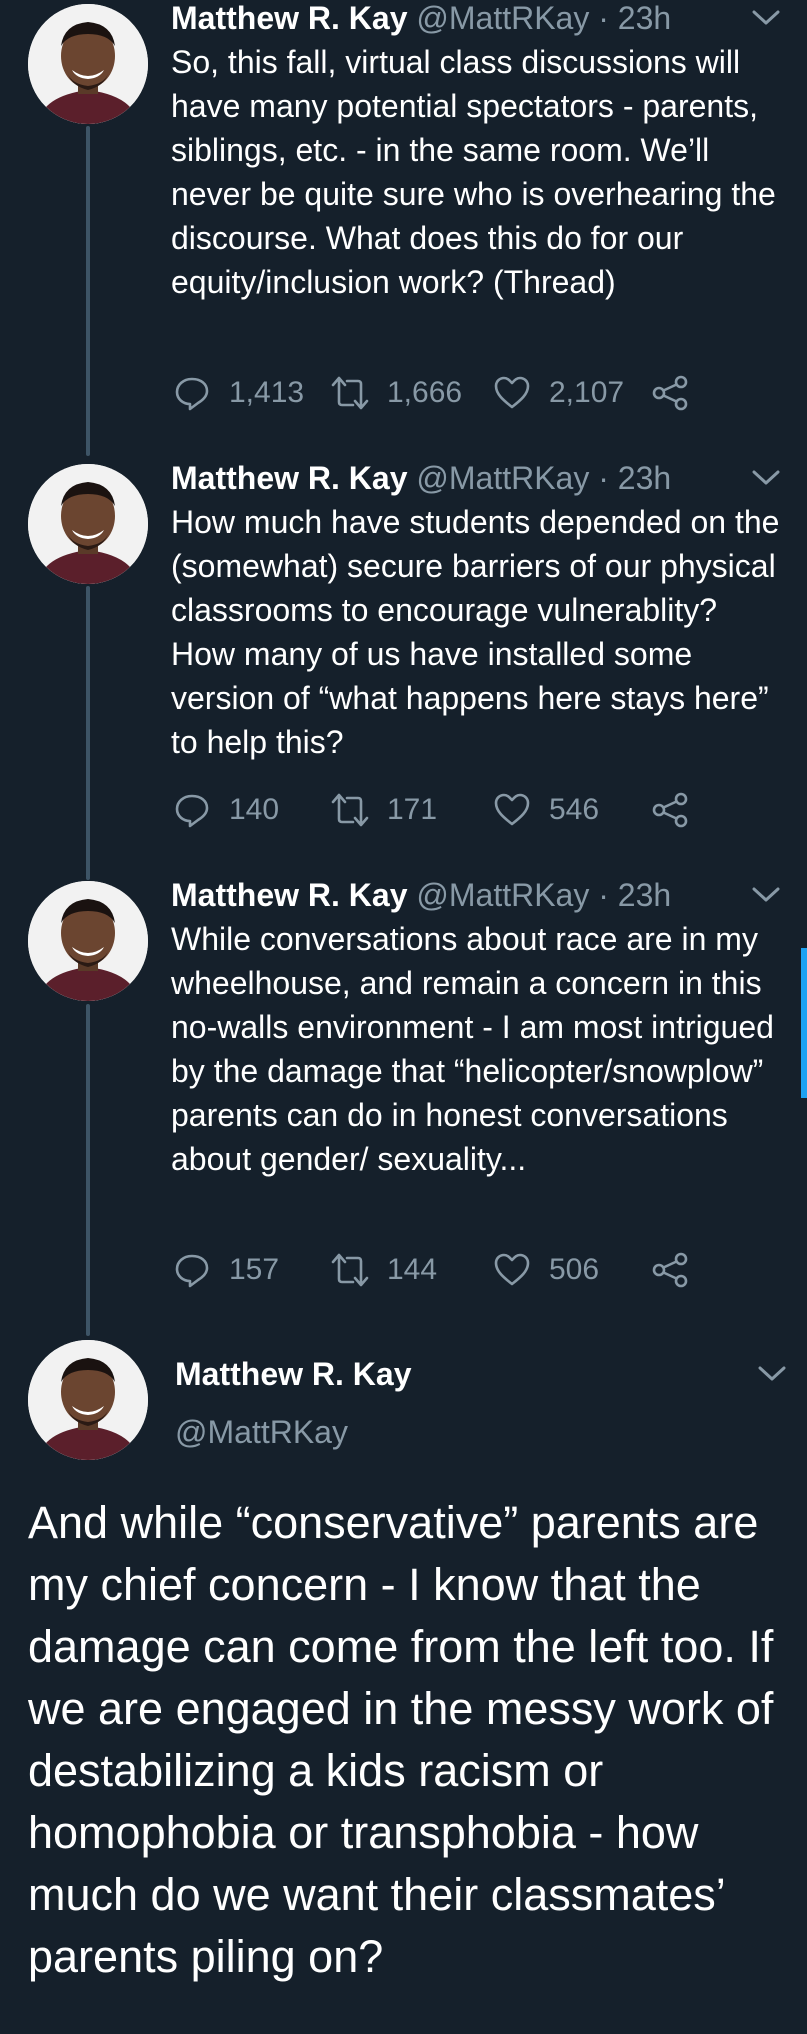  I want to click on reply-button: 140, so click(226, 810).